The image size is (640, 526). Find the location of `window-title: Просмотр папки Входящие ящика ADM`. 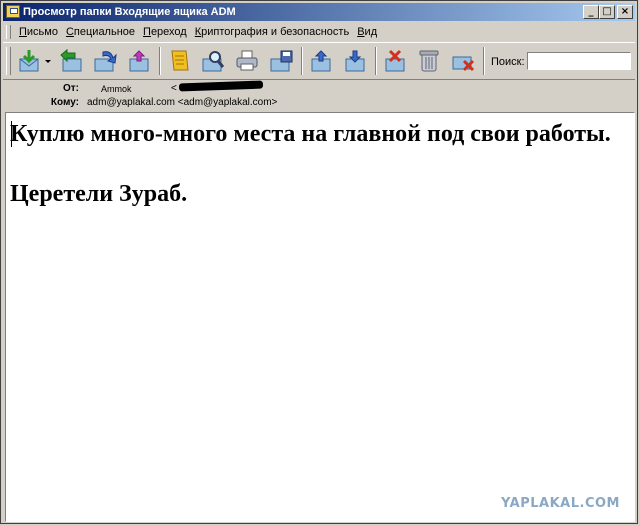

window-title: Просмотр папки Входящие ящика ADM is located at coordinates (129, 12).